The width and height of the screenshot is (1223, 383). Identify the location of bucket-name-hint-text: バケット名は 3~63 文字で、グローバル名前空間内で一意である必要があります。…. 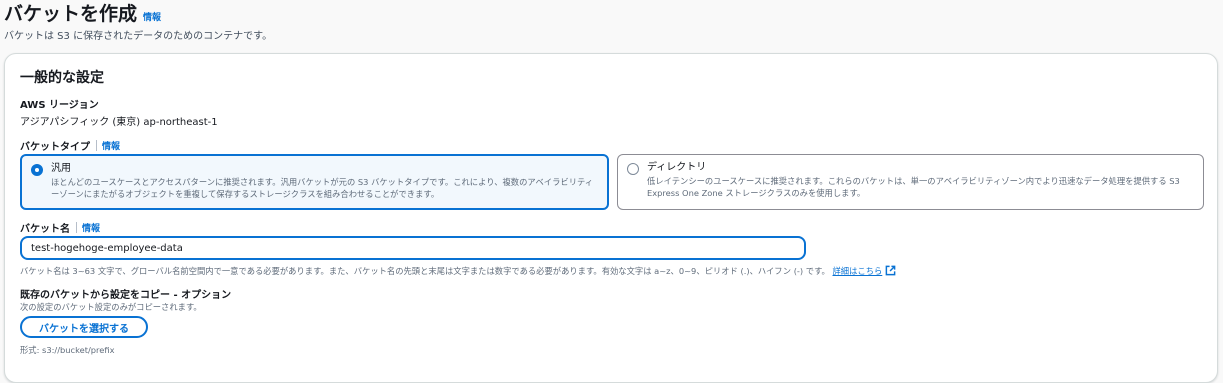
(425, 271).